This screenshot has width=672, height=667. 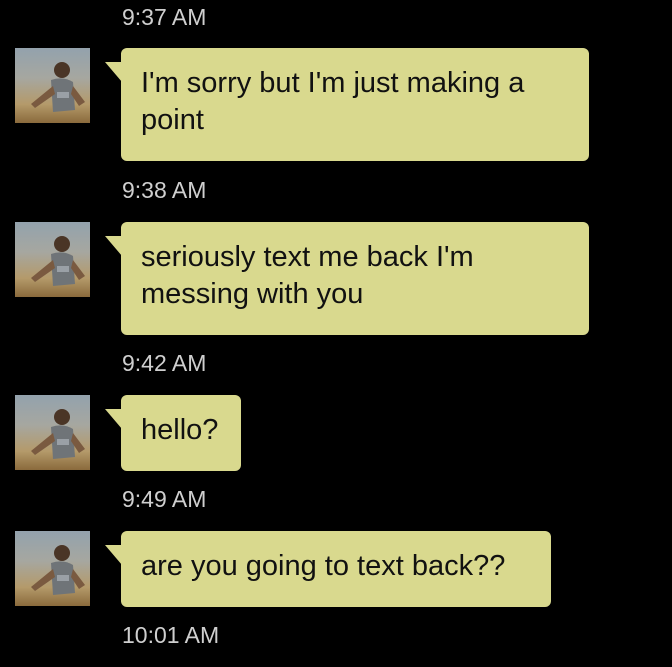 I want to click on message-bubble: I'm sorry but I'm just making a point, so click(x=347, y=104).